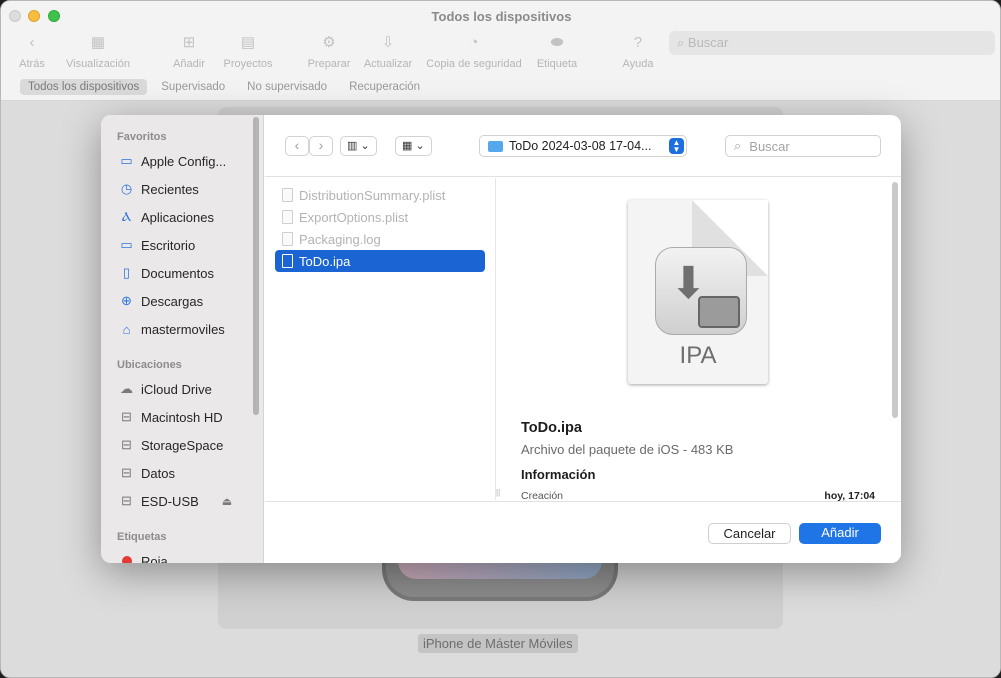  Describe the element at coordinates (551, 428) in the screenshot. I see `preview-file-name: ToDo.ipa` at that location.